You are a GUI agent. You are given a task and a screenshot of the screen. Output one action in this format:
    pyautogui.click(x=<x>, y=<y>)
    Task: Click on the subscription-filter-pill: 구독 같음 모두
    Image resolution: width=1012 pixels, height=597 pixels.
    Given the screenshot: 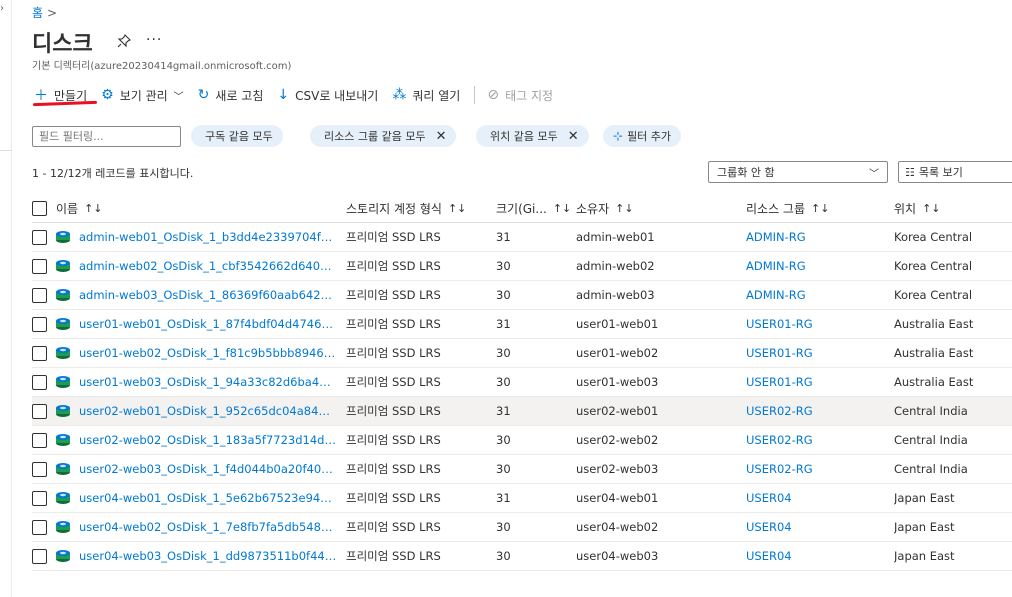 What is the action you would take?
    pyautogui.click(x=237, y=136)
    